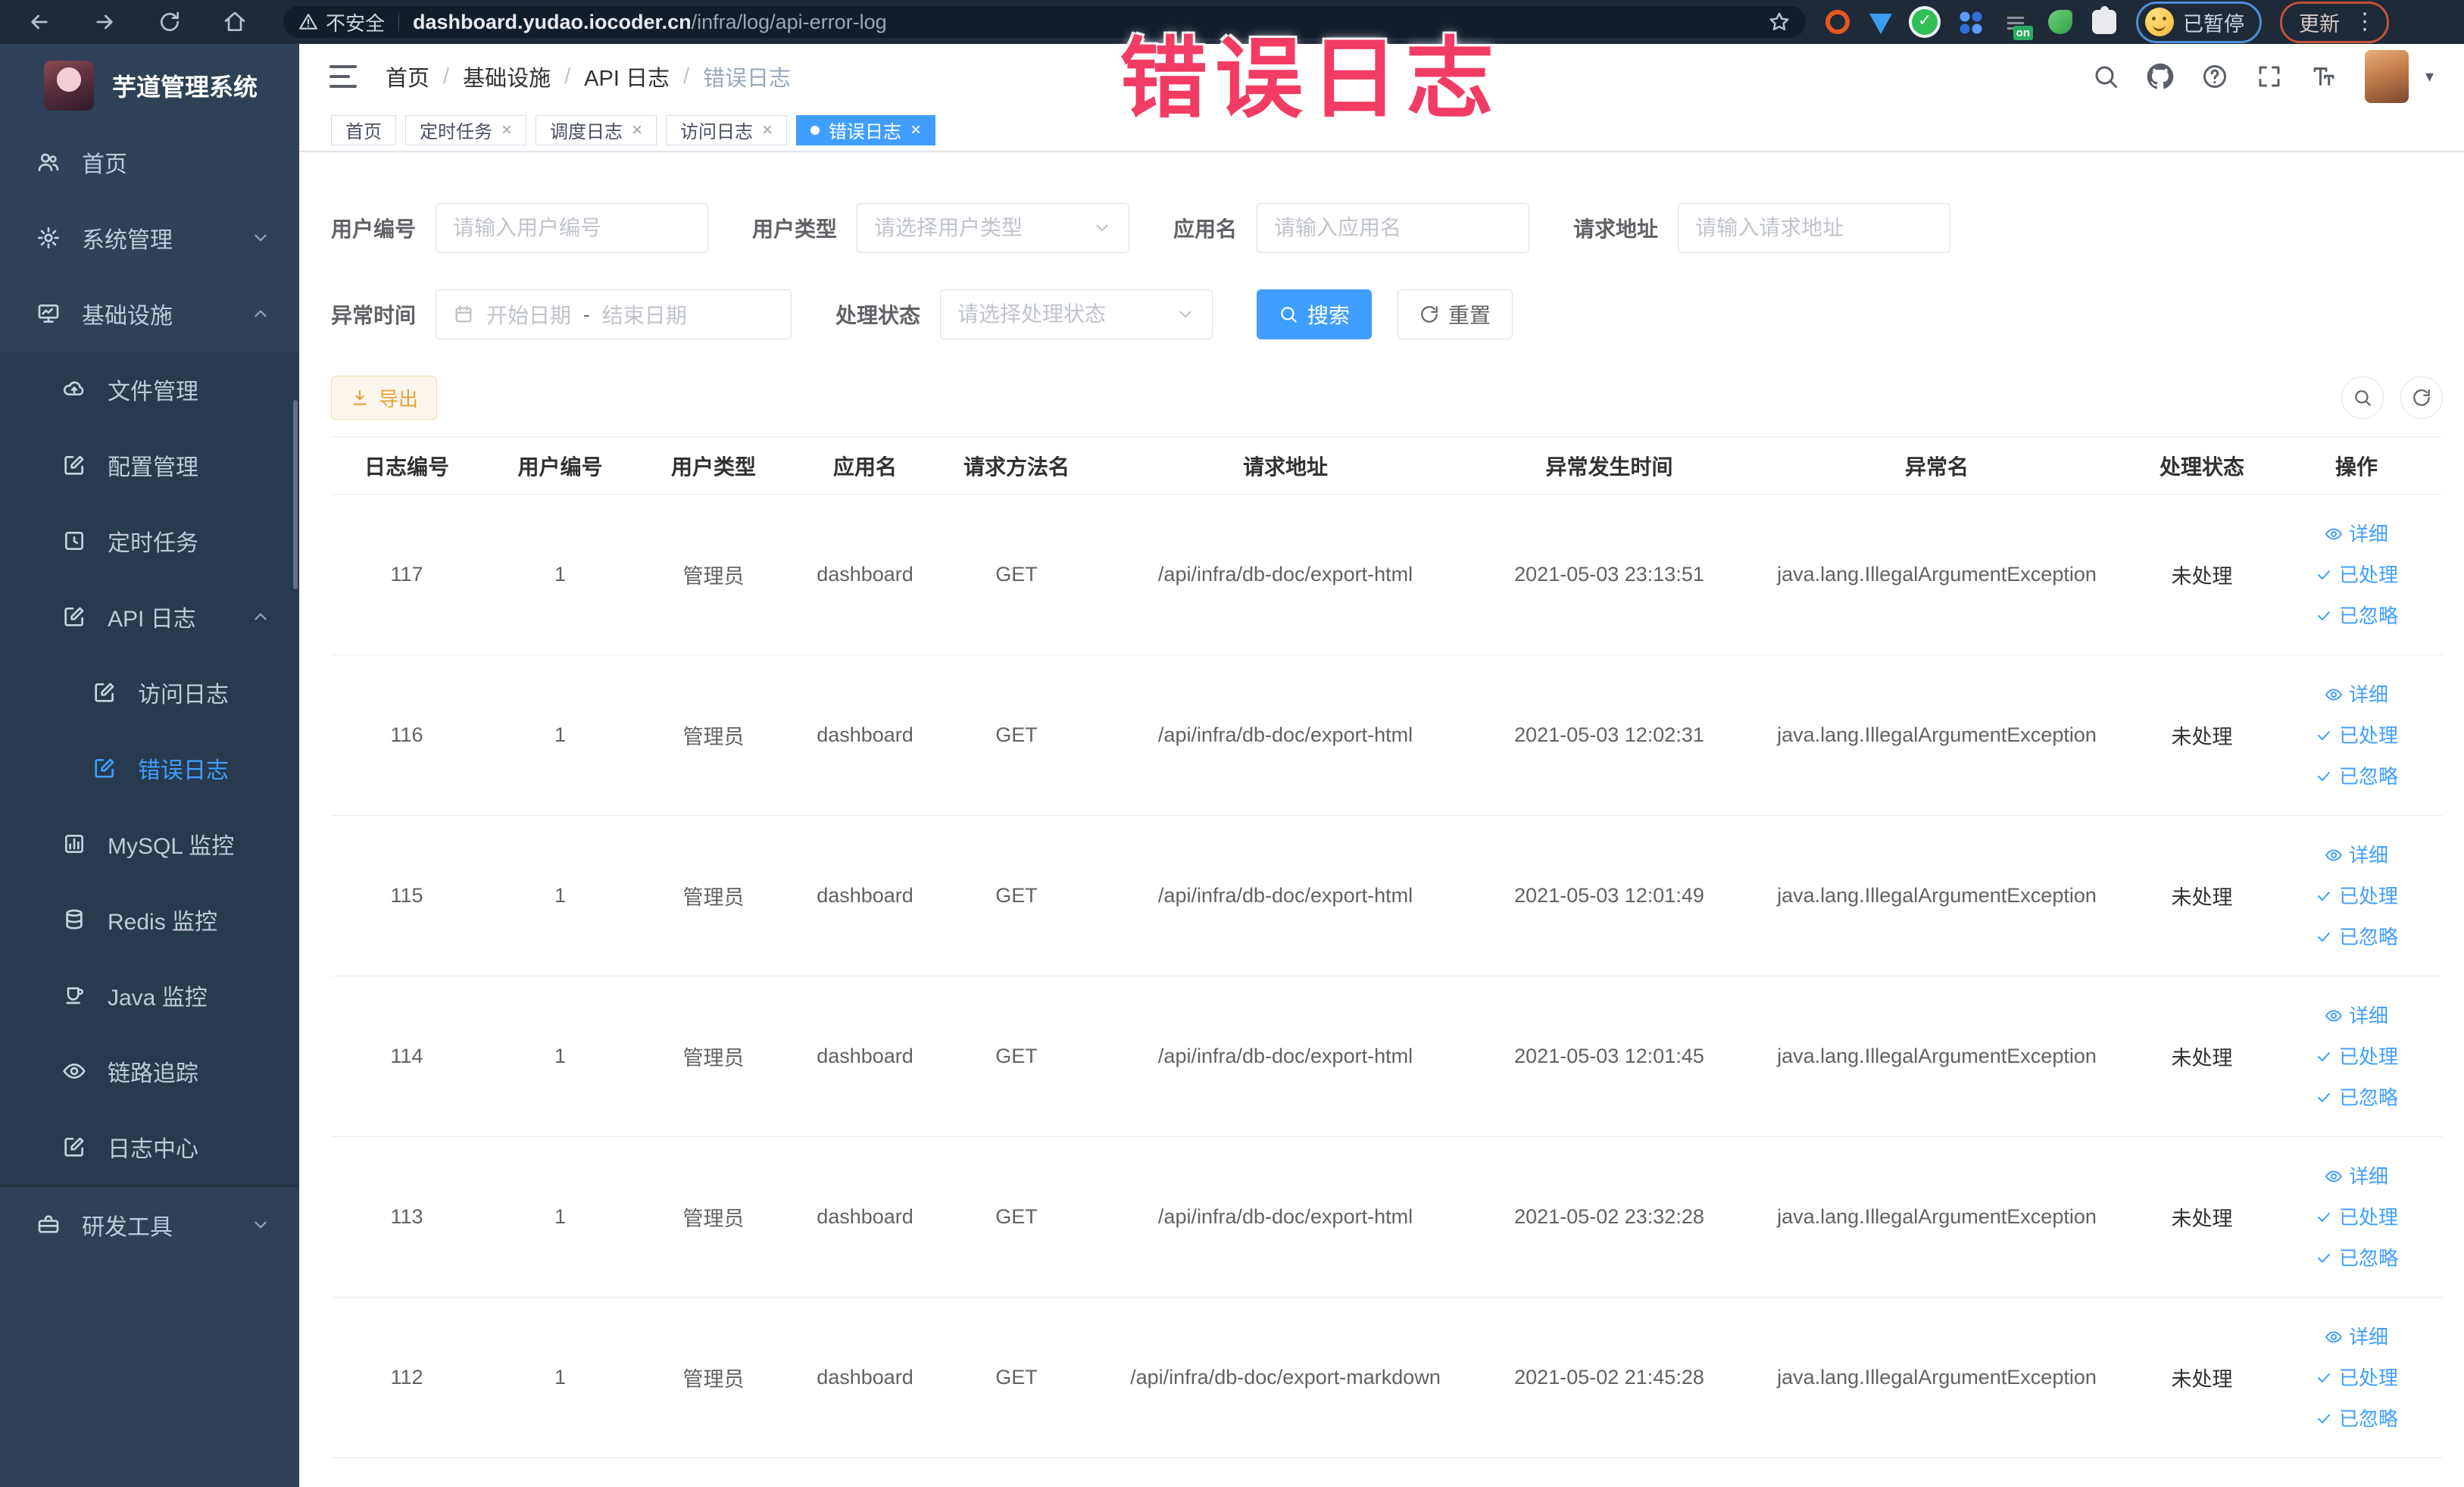 The height and width of the screenshot is (1487, 2464). Describe the element at coordinates (149, 162) in the screenshot. I see `sidebar-item-首页: 首页` at that location.